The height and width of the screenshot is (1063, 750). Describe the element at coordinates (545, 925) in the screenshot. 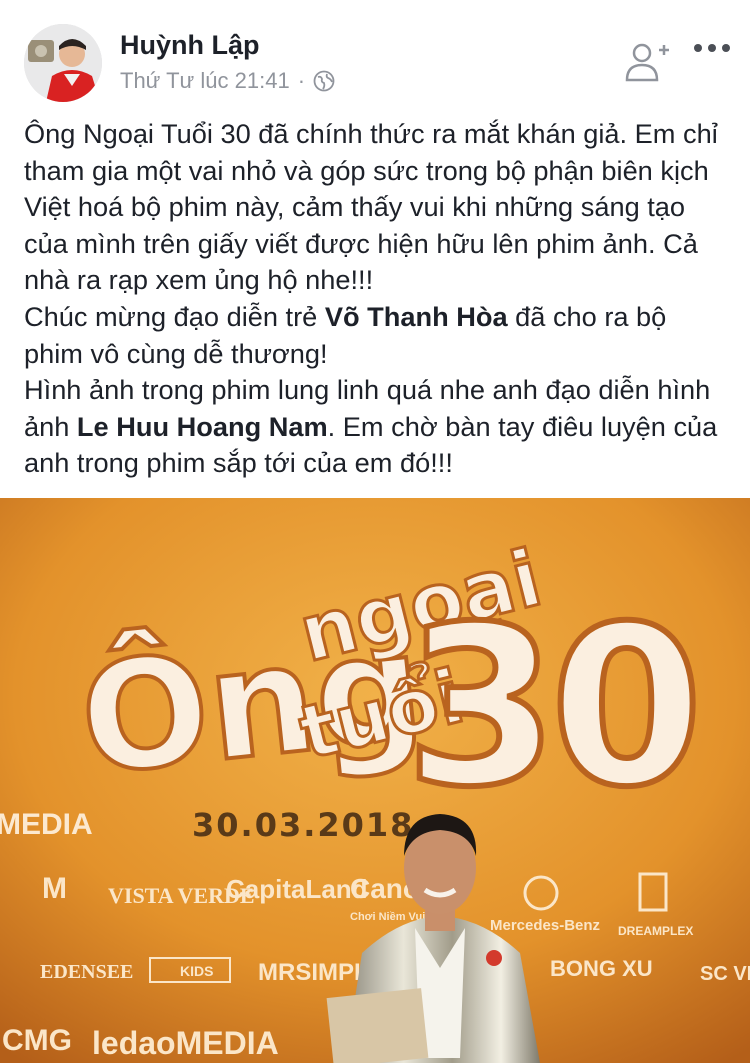

I see `sponsor-mercedes: Mercedes-Benz` at that location.